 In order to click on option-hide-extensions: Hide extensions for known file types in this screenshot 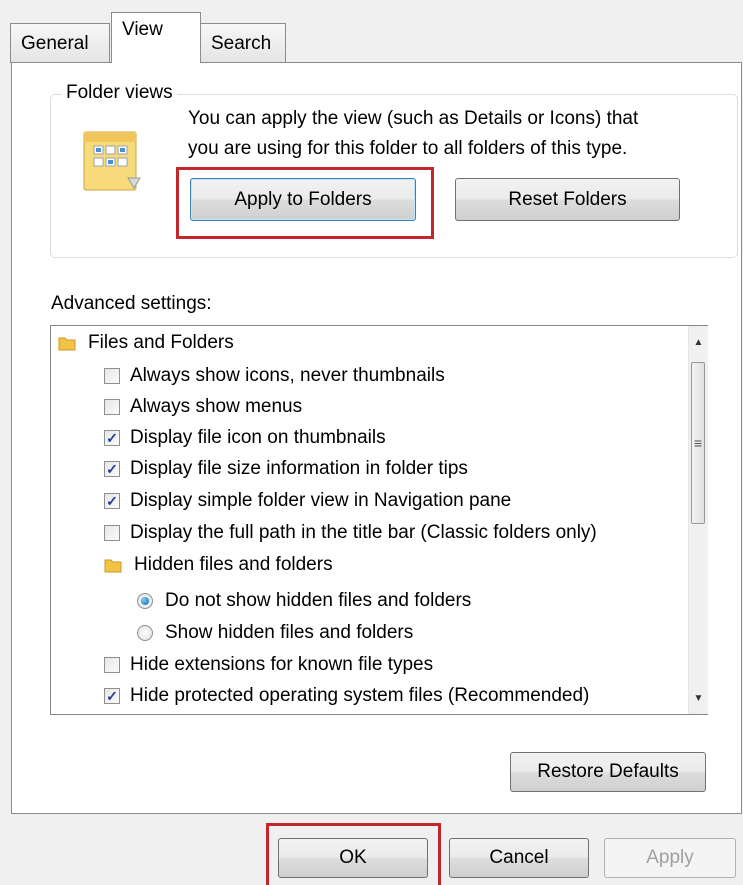, I will do `click(268, 665)`.